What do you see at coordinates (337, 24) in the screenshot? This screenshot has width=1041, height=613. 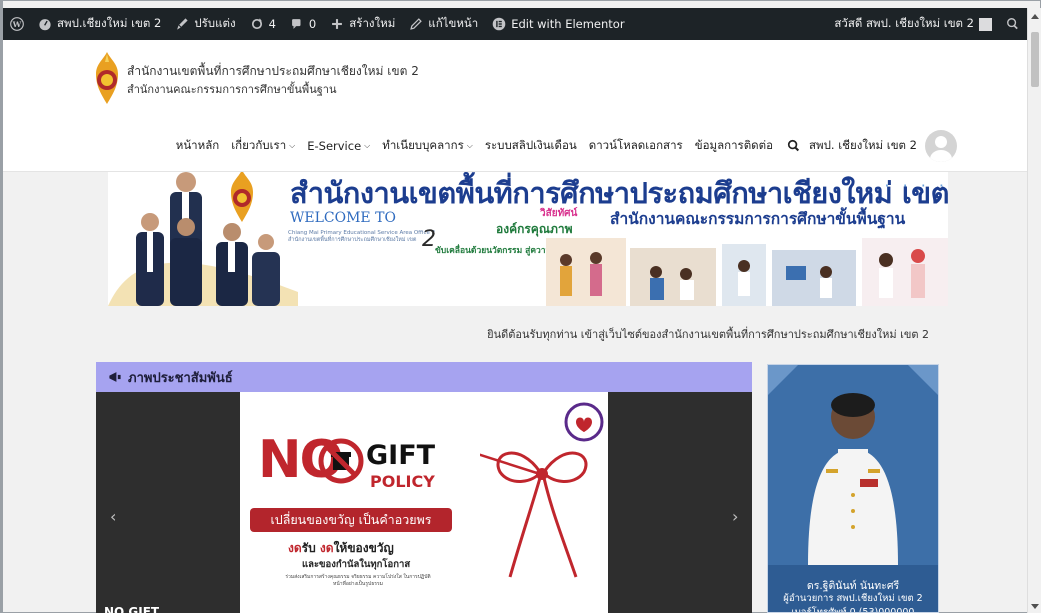 I see `plus-icon` at bounding box center [337, 24].